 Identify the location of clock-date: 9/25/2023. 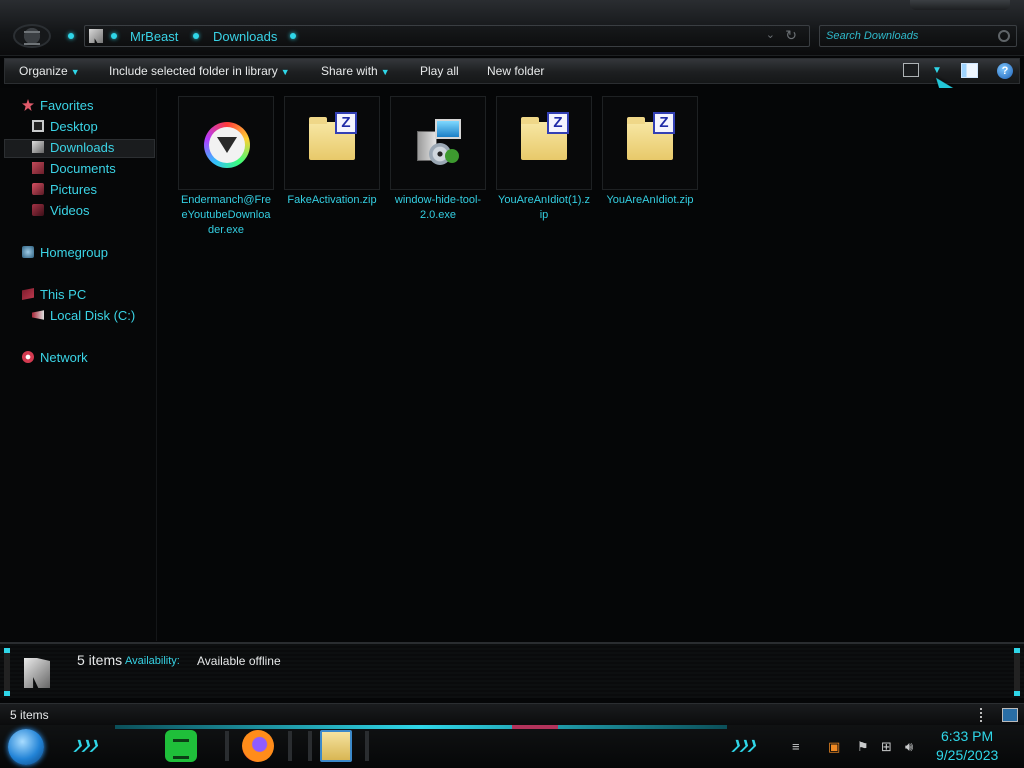
(967, 755).